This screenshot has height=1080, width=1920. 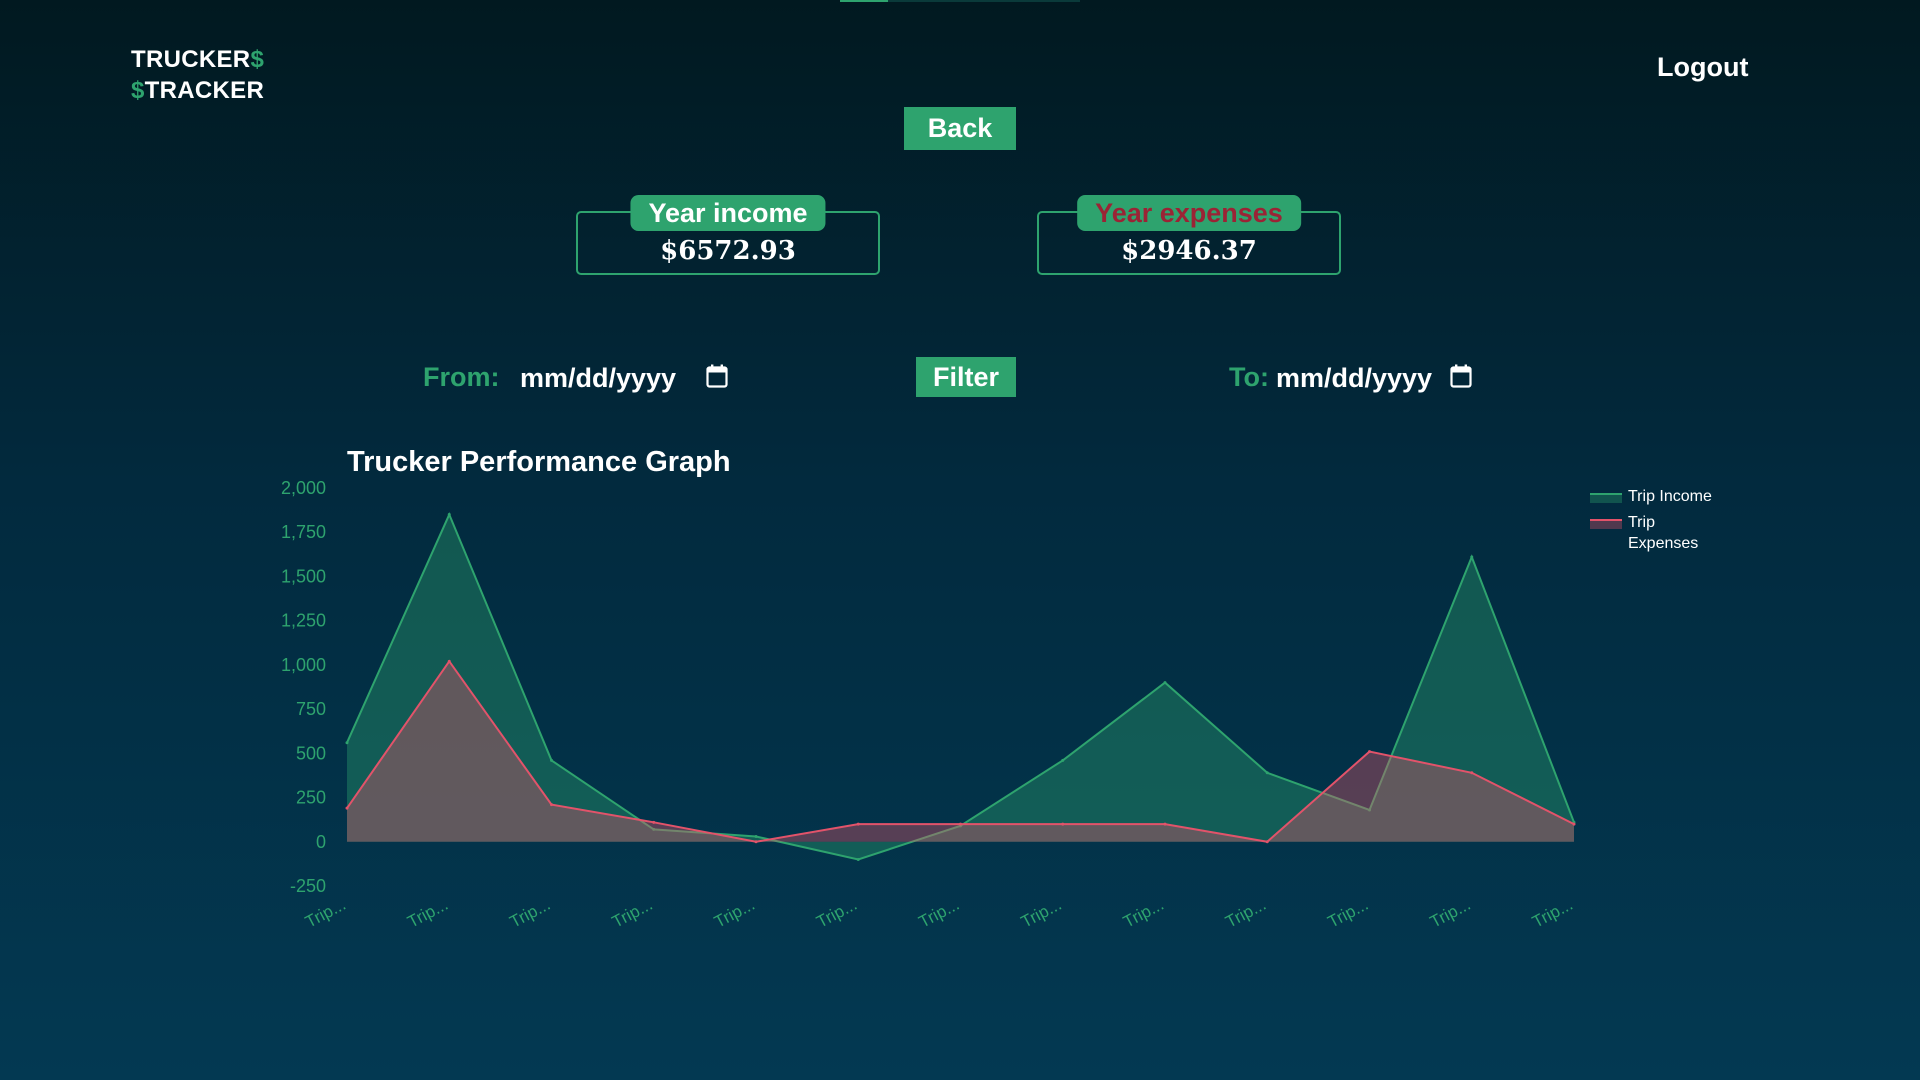 What do you see at coordinates (1606, 524) in the screenshot?
I see `legend-swatch-expenses` at bounding box center [1606, 524].